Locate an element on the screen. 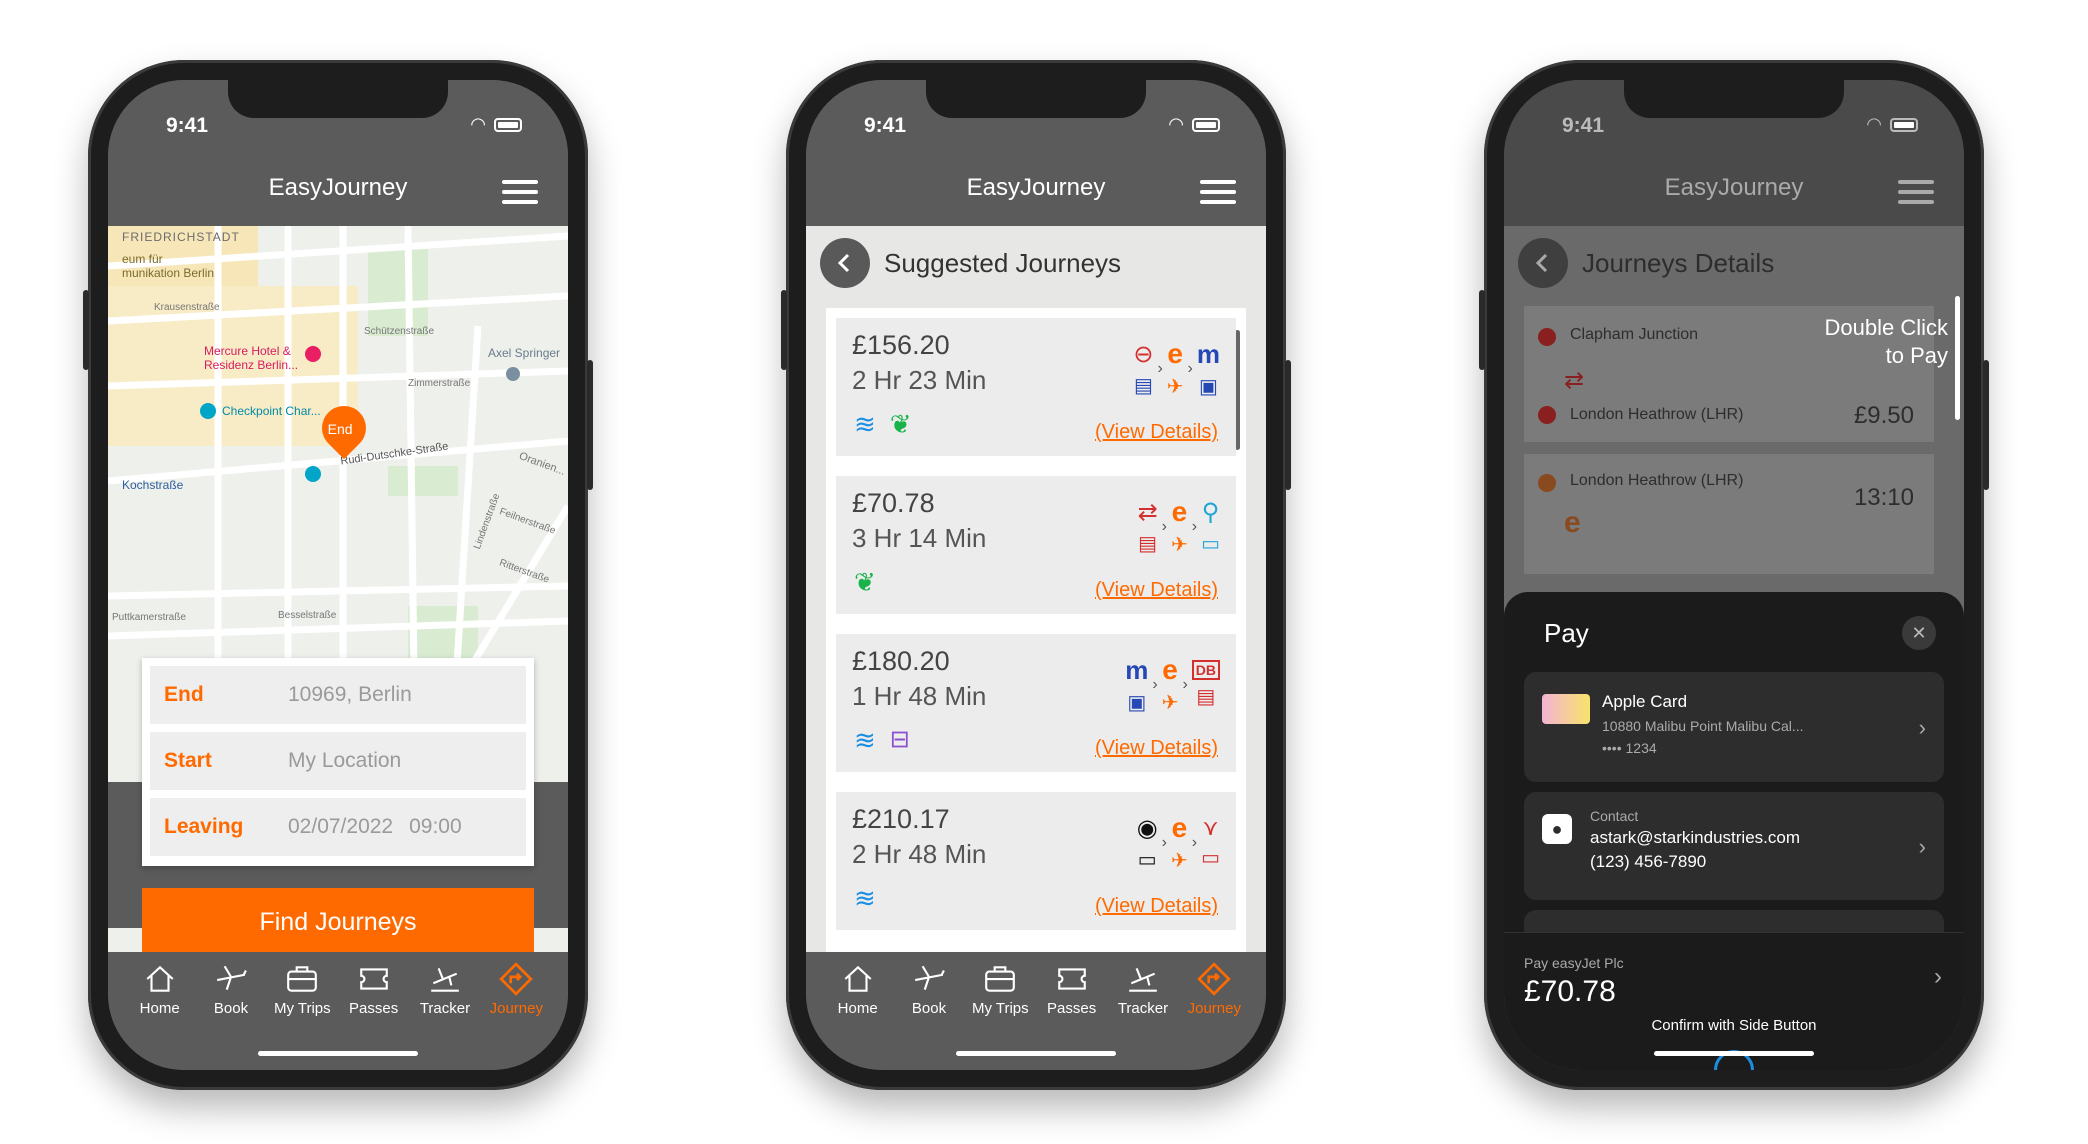 This screenshot has width=2088, height=1144. find-journeys-button: Find Journeys is located at coordinates (338, 922).